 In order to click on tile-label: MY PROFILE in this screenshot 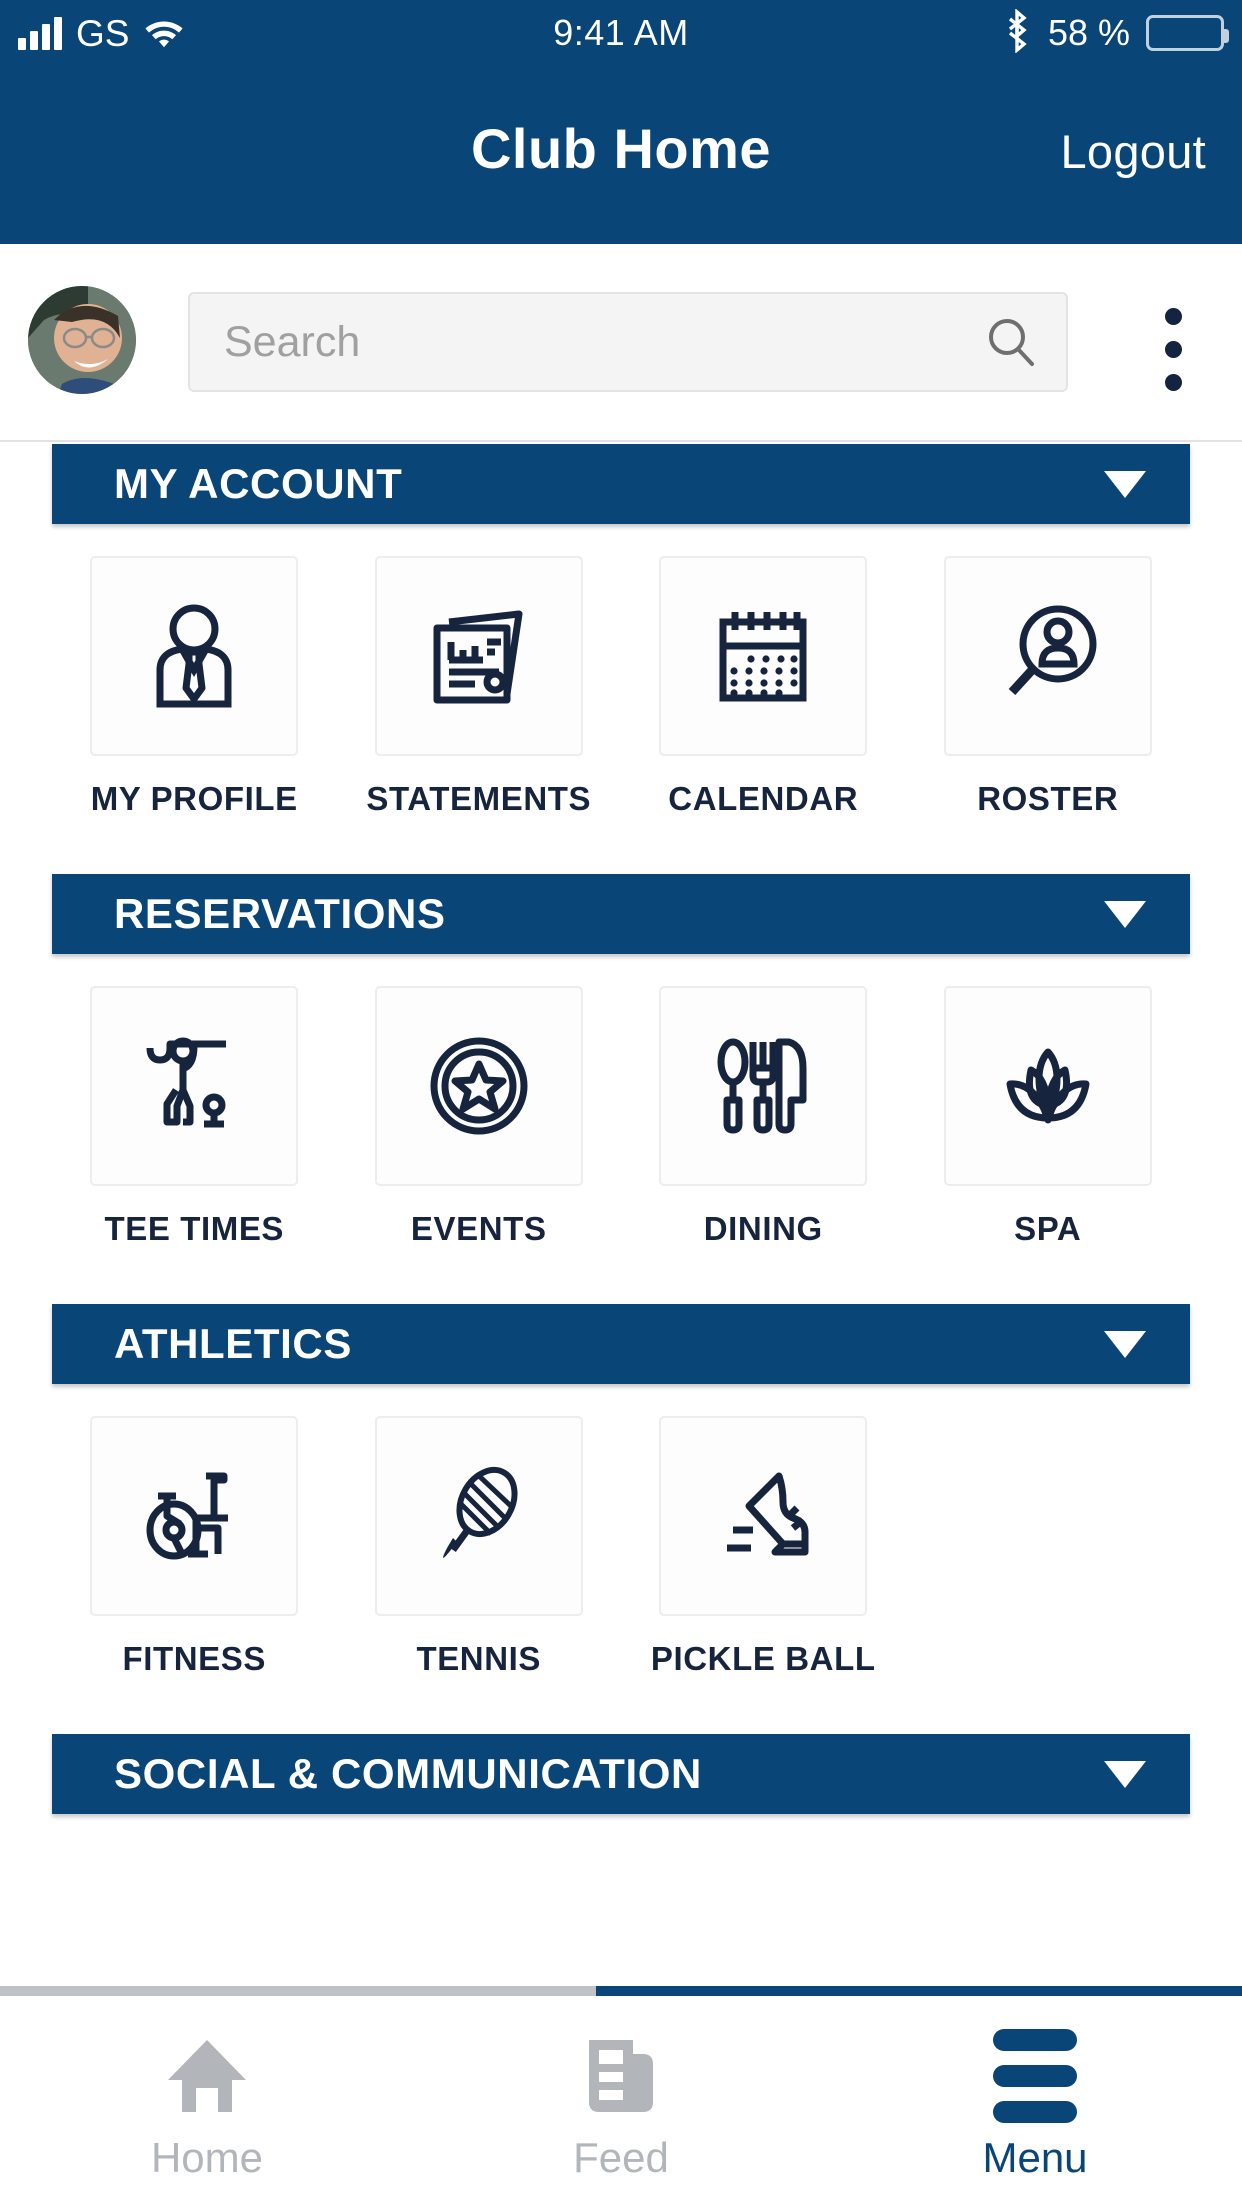, I will do `click(194, 798)`.